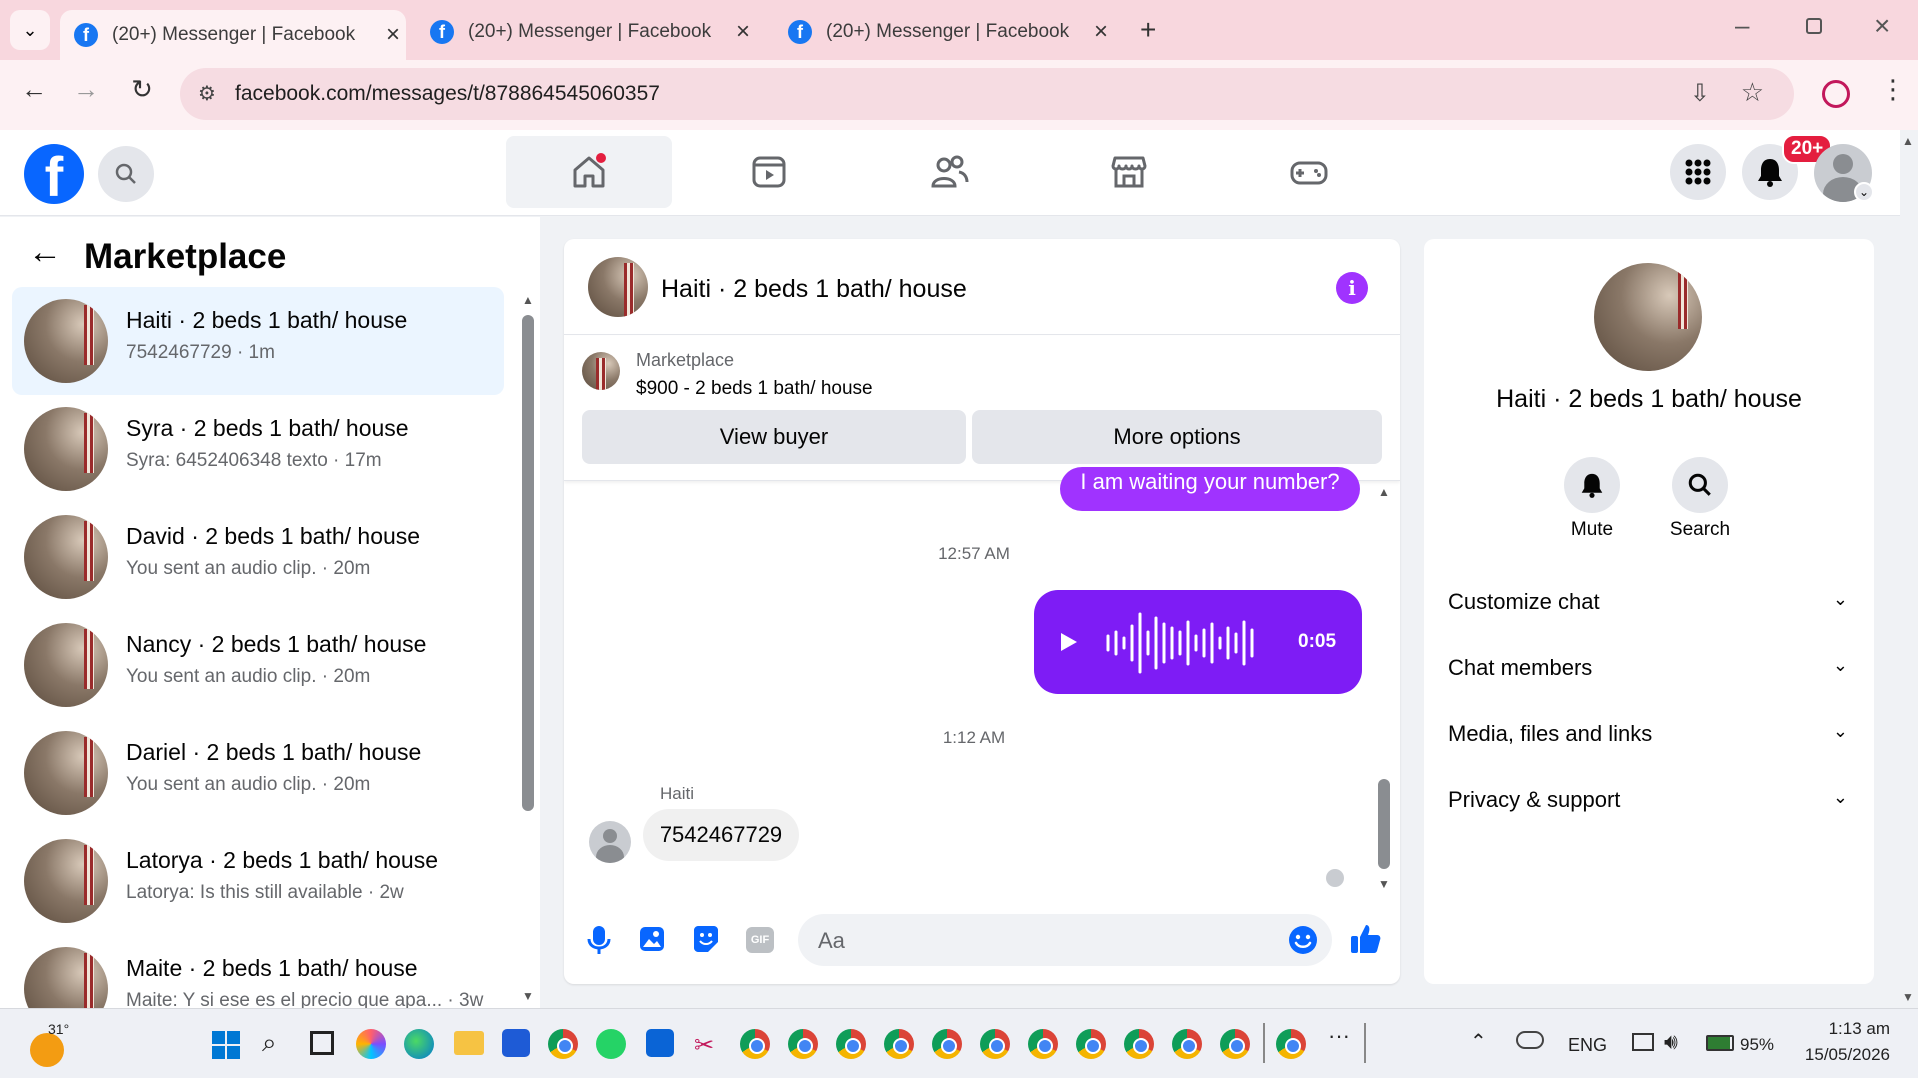 The image size is (1918, 1078). I want to click on site-info-icon: ⚙, so click(207, 93).